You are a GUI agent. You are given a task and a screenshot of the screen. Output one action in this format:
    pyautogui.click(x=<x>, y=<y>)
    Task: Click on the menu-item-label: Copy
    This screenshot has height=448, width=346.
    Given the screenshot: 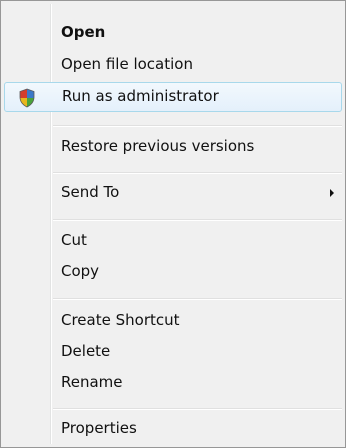 What is the action you would take?
    pyautogui.click(x=80, y=271)
    